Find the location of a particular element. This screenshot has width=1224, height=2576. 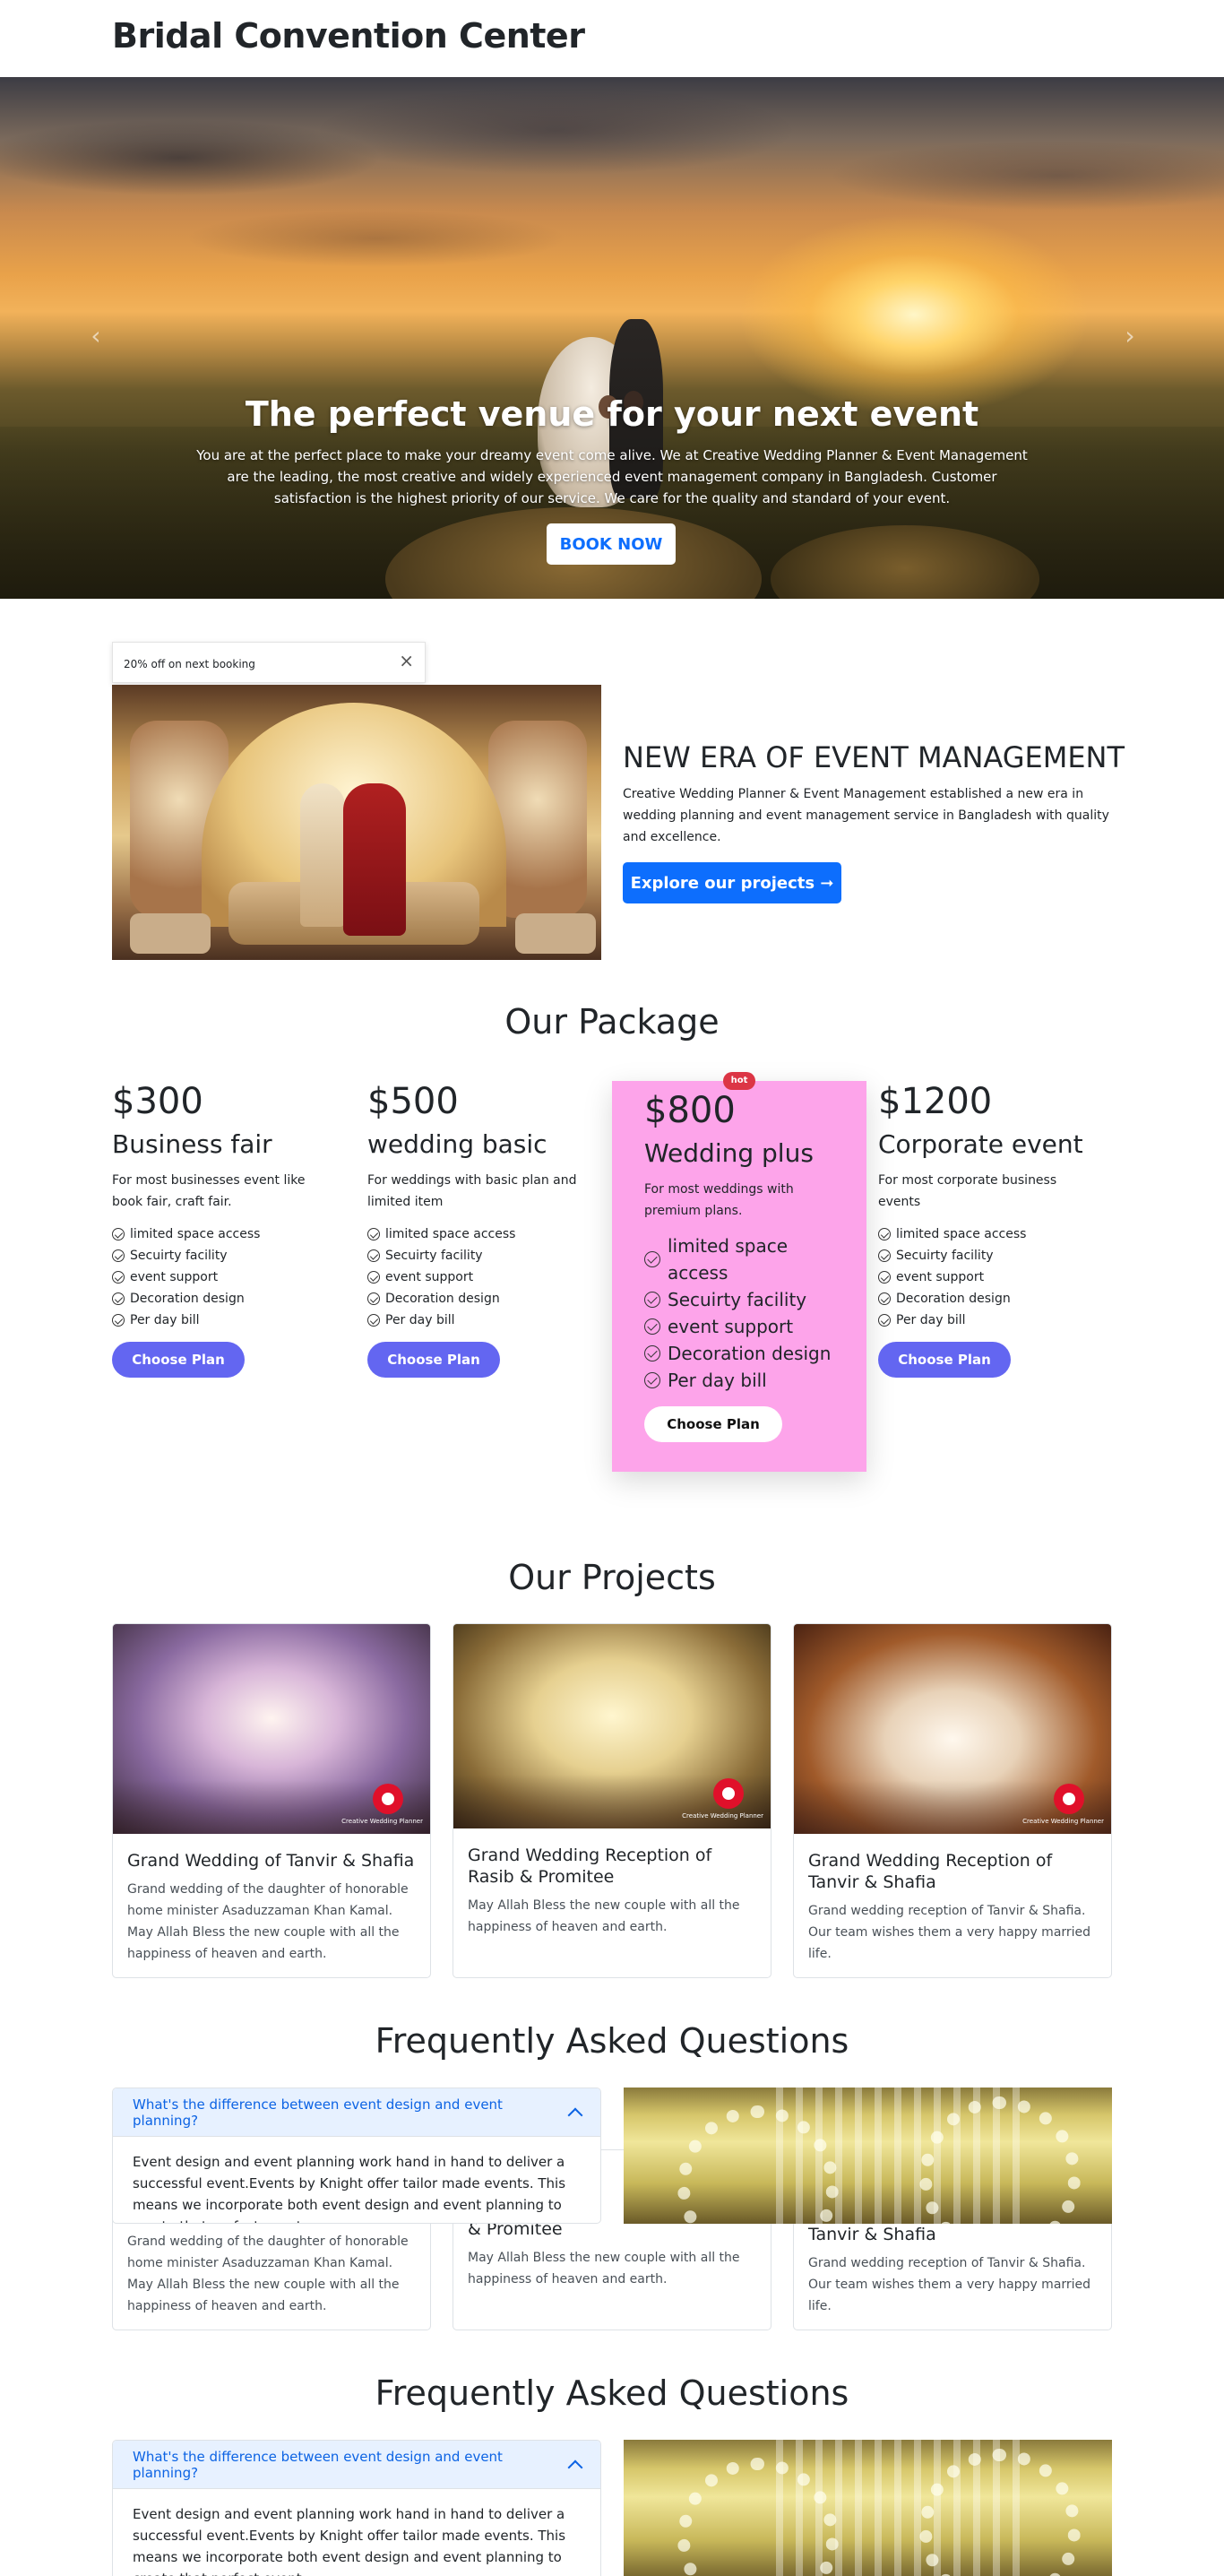

project-title: Grand Wedding of Tanvir & Shafia is located at coordinates (271, 1861).